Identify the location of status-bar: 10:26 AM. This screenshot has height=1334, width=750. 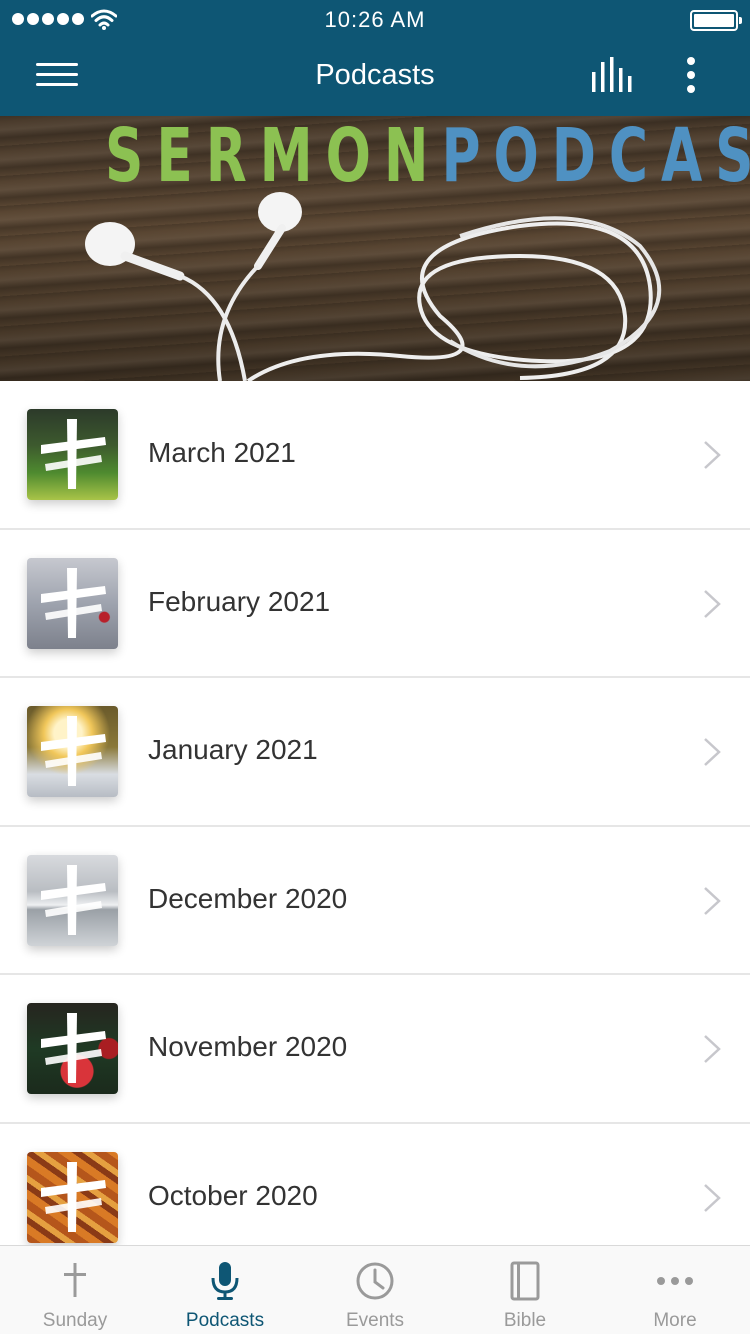
(375, 20).